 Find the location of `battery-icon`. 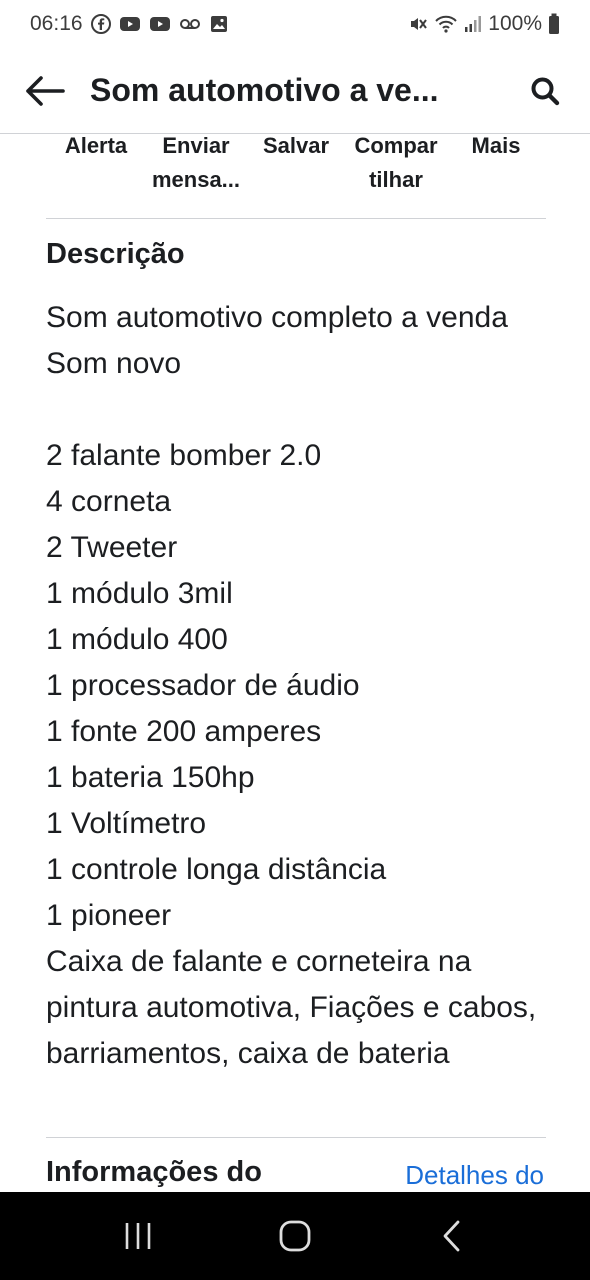

battery-icon is located at coordinates (554, 24).